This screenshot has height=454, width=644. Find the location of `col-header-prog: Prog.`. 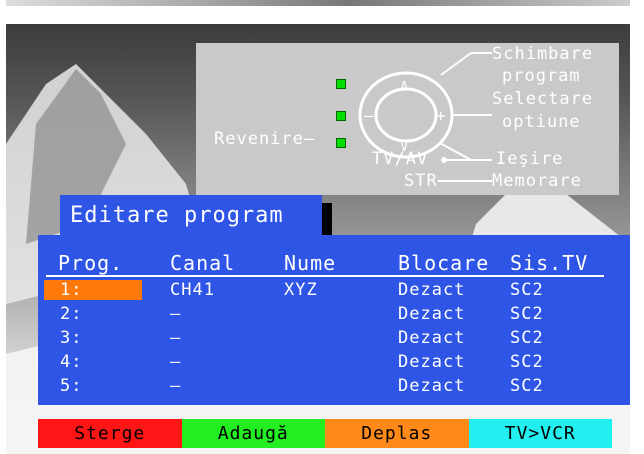

col-header-prog: Prog. is located at coordinates (91, 263).